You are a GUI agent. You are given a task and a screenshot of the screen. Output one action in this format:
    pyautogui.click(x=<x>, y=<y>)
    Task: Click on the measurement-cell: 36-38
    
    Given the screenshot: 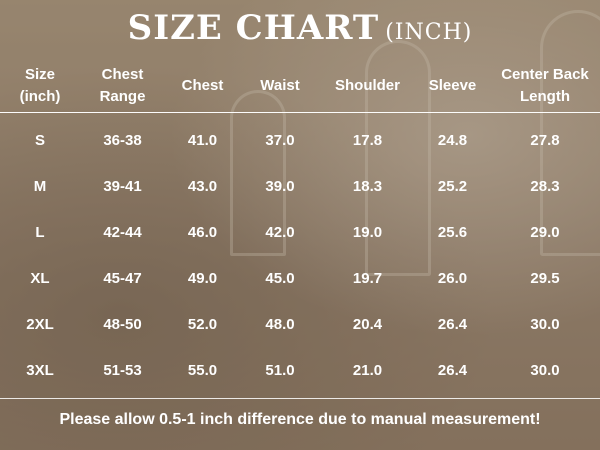 What is the action you would take?
    pyautogui.click(x=122, y=140)
    